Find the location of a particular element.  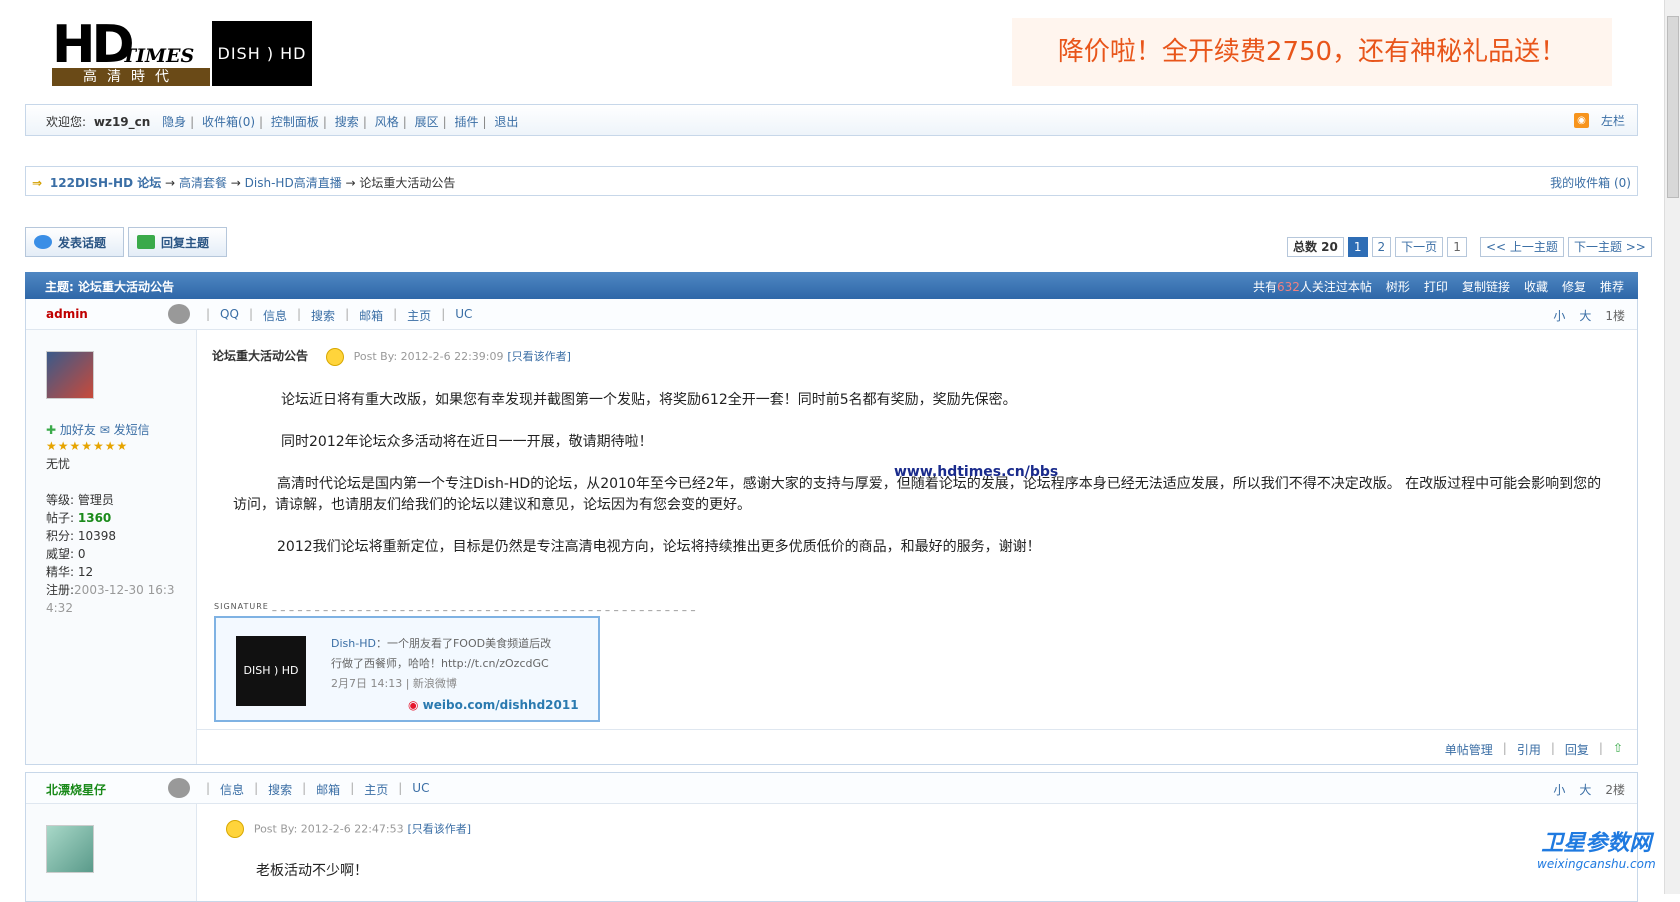

next-page-button: 下一页 is located at coordinates (1419, 247).